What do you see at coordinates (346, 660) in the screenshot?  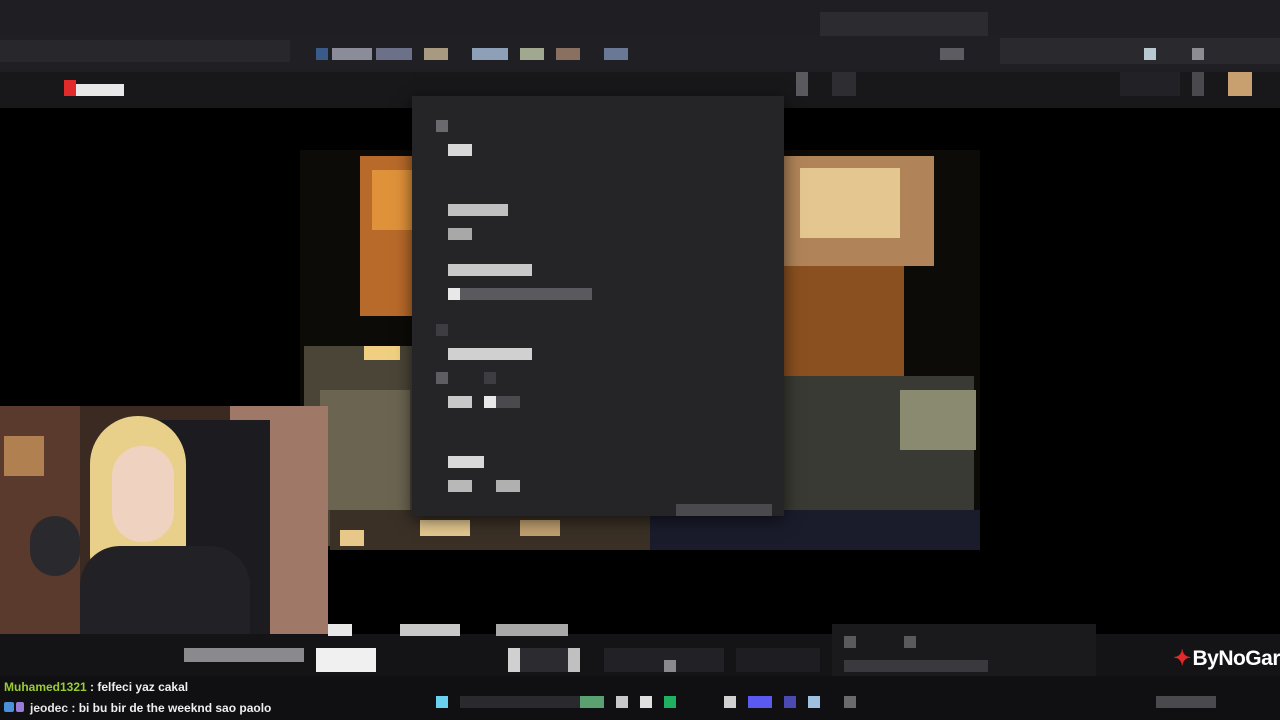 I see `follow-button` at bounding box center [346, 660].